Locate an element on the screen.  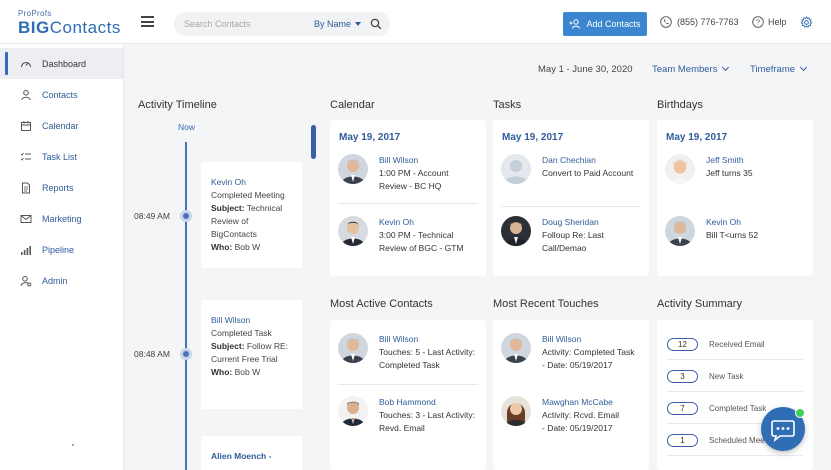
sidebar-item-admin: Admin is located at coordinates (61, 280).